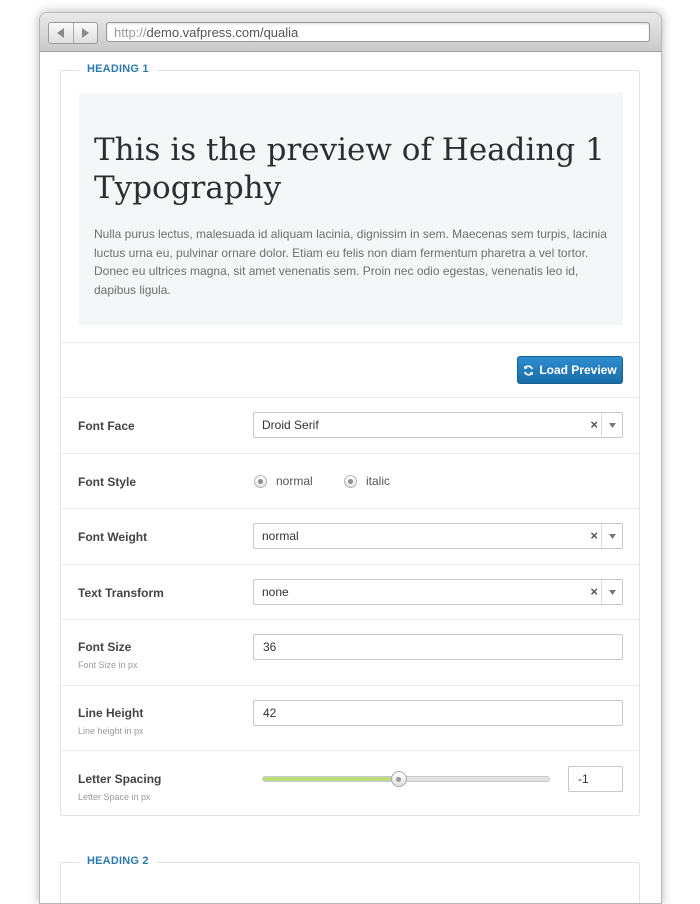  I want to click on font-style-italic-radio: italic, so click(367, 481).